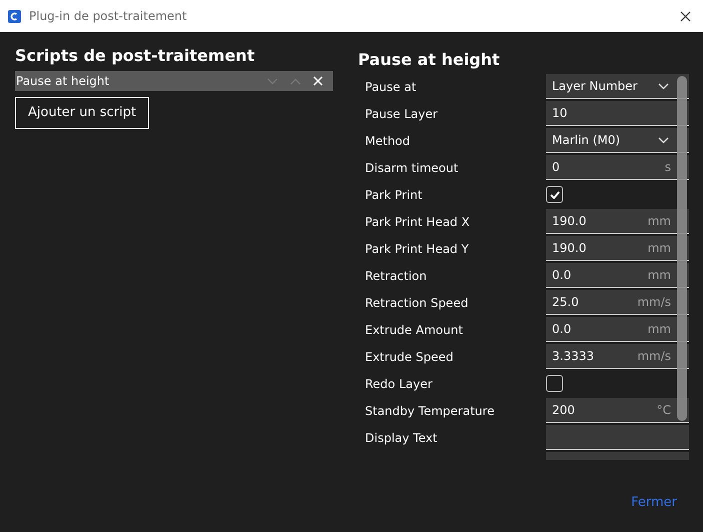  What do you see at coordinates (682, 248) in the screenshot?
I see `scrollbar` at bounding box center [682, 248].